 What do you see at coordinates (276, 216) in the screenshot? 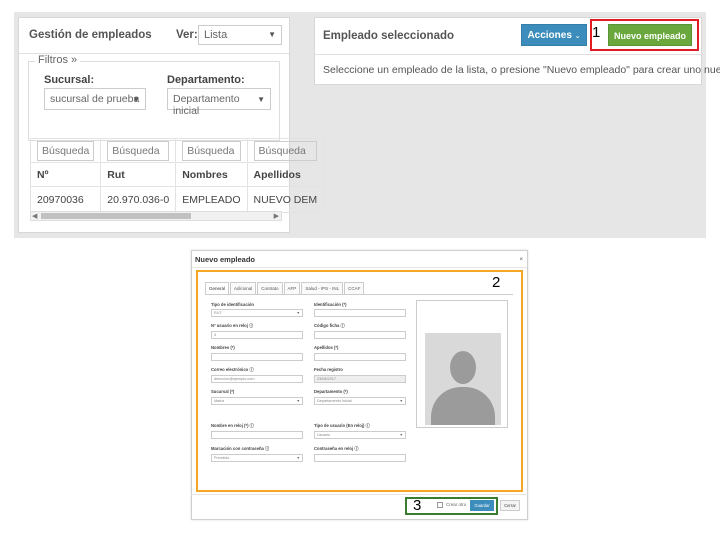
I see `scroll-right-icon: ▶` at bounding box center [276, 216].